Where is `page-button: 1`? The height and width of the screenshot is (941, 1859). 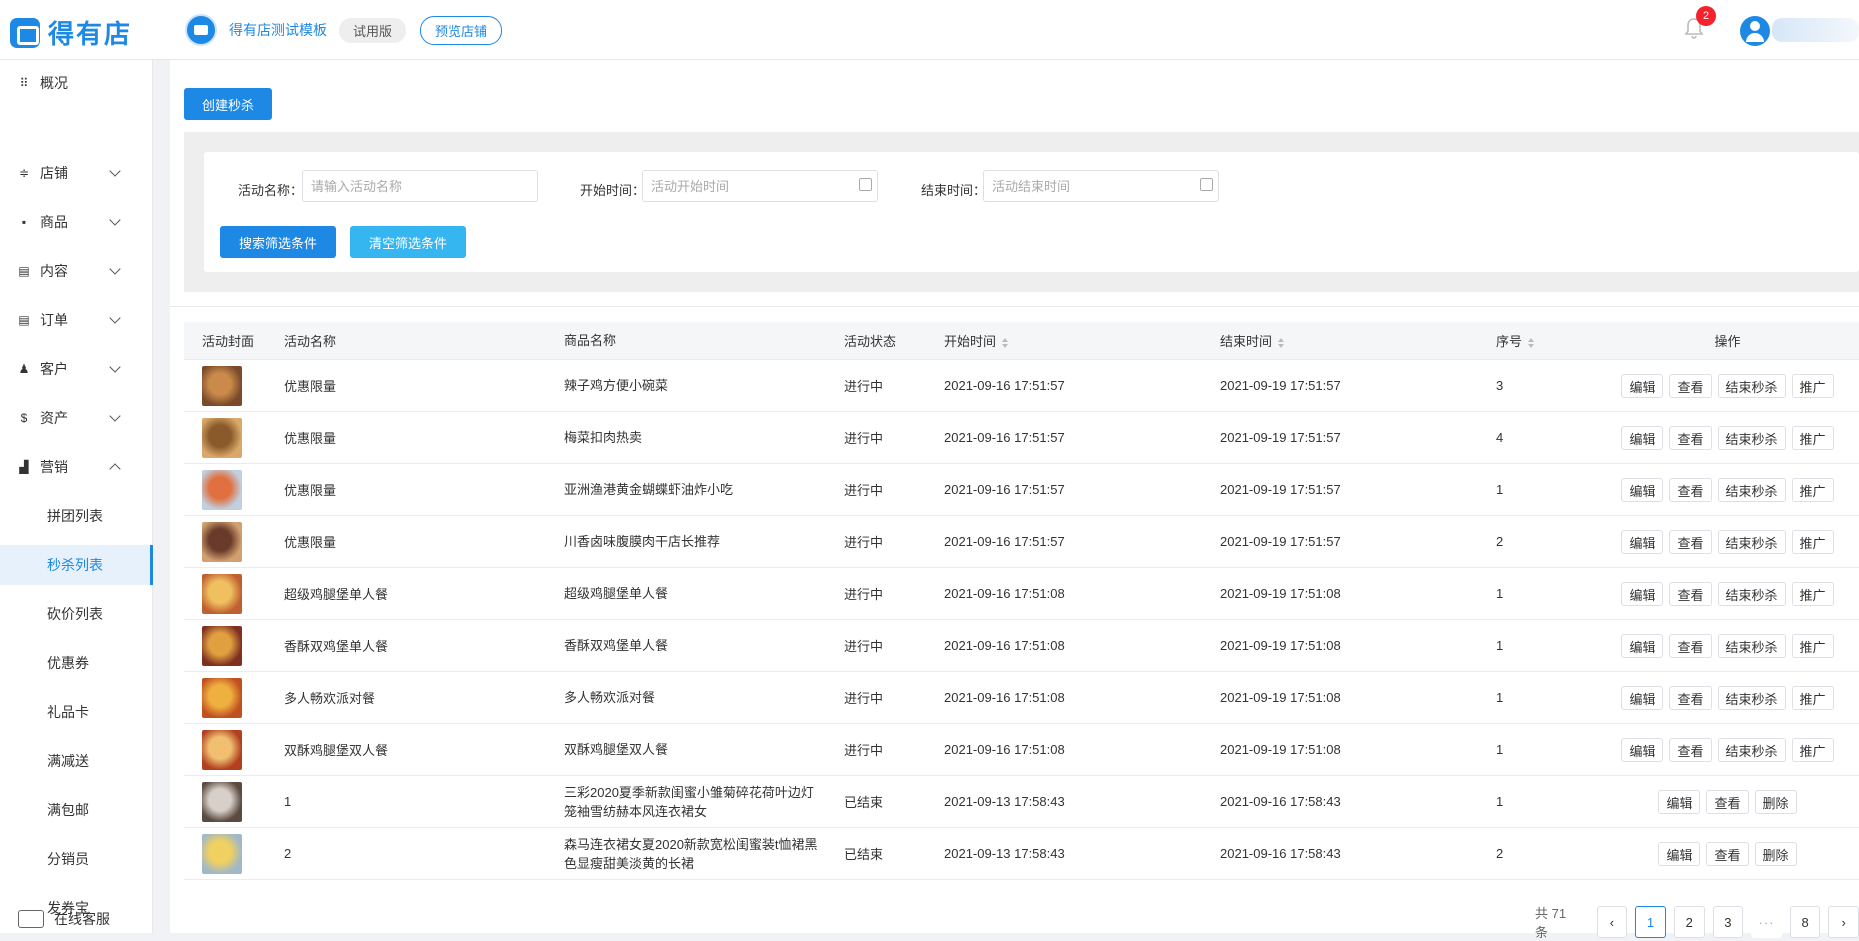
page-button: 1 is located at coordinates (1650, 922).